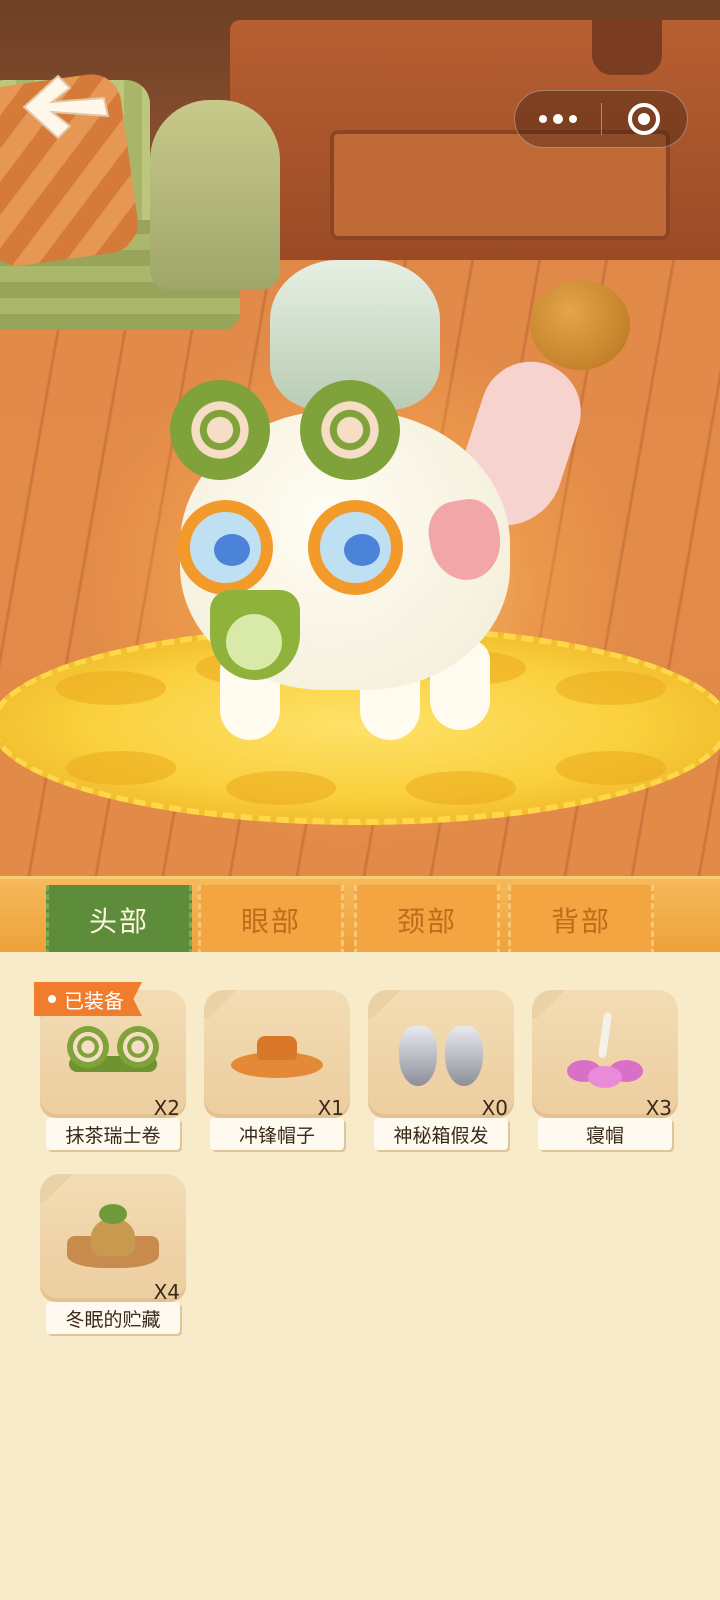 The image size is (720, 1600). Describe the element at coordinates (166, 1108) in the screenshot. I see `item-count: X2` at that location.